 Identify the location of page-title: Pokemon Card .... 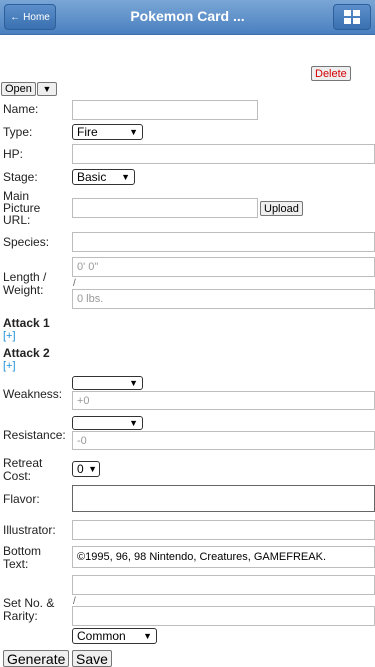
(187, 16).